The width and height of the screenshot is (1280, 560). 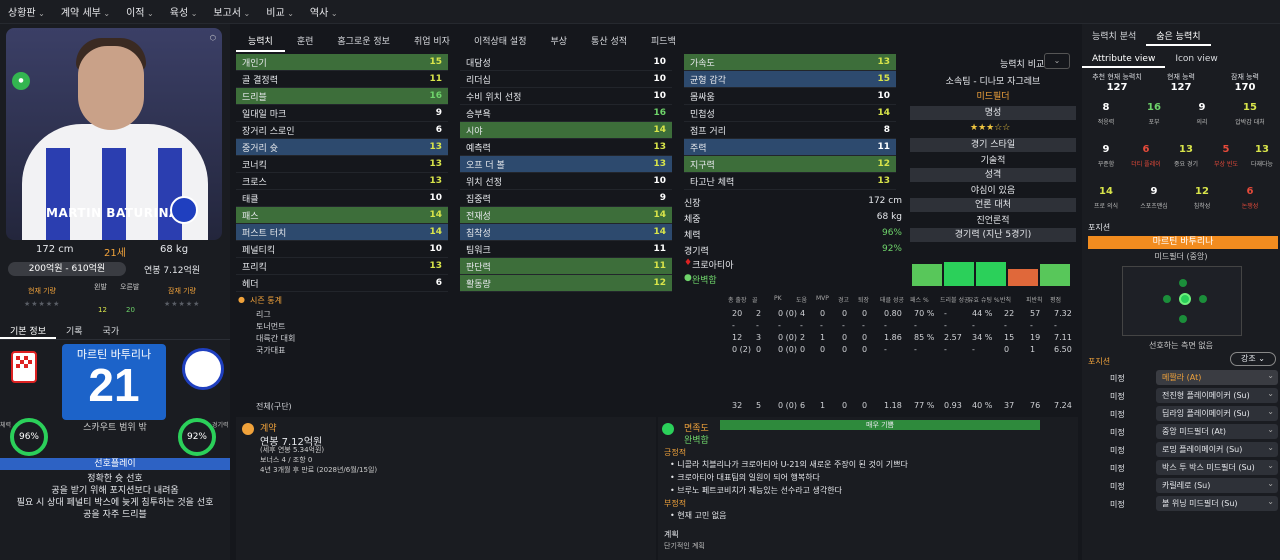 What do you see at coordinates (276, 338) in the screenshot?
I see `season-row-label: 대륙간 대회` at bounding box center [276, 338].